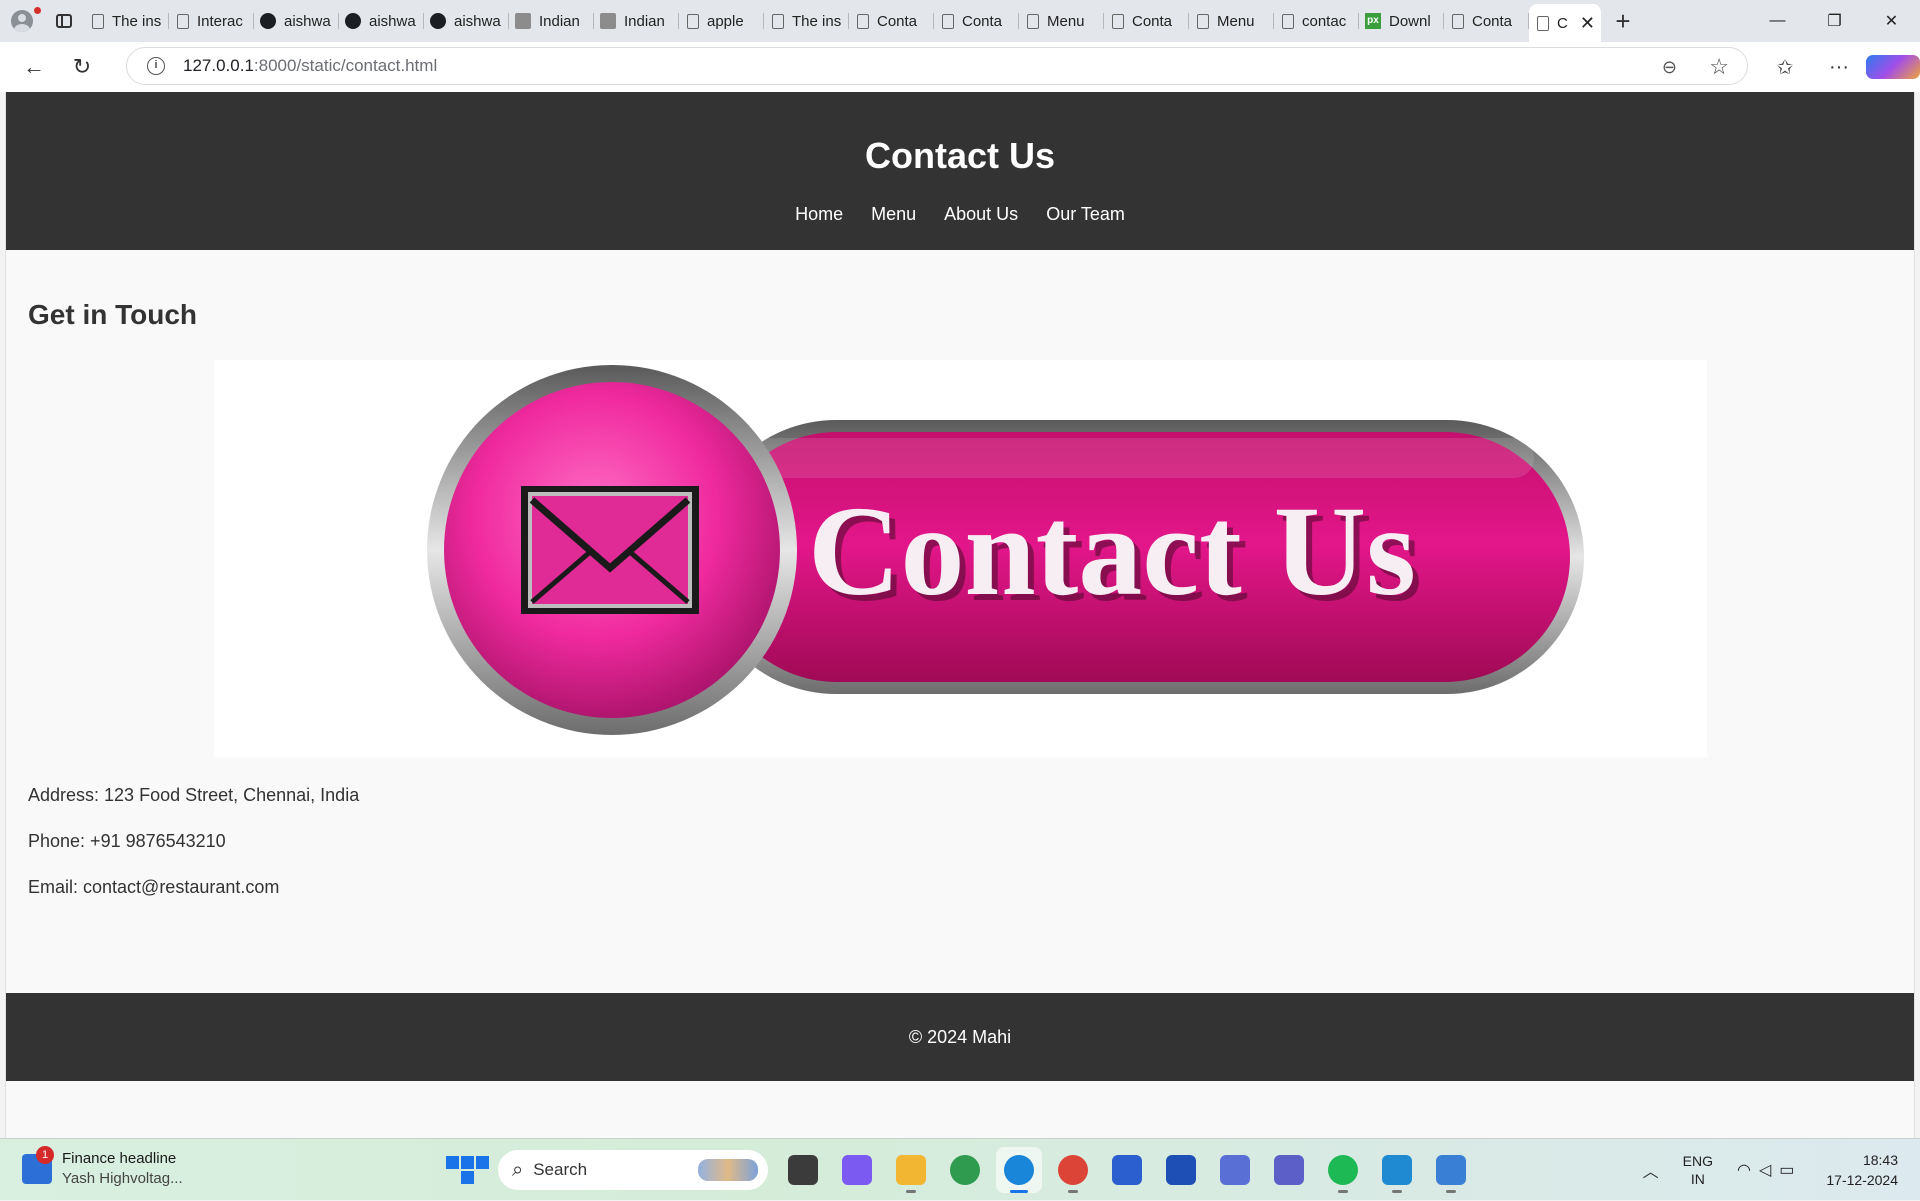 The width and height of the screenshot is (1920, 1201). Describe the element at coordinates (1777, 21) in the screenshot. I see `minimize-button: —` at that location.